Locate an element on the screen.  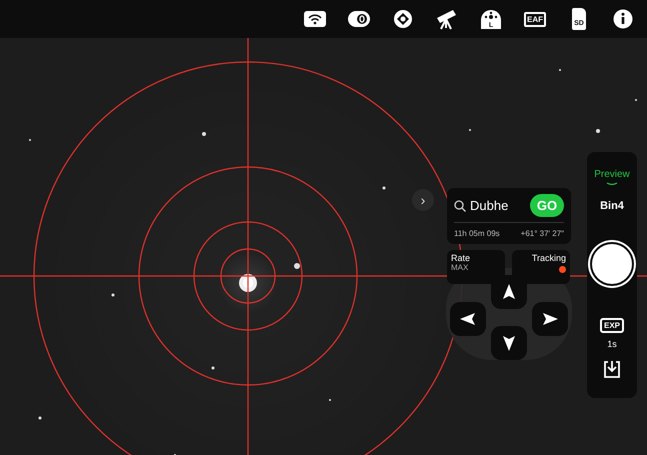
arrow-left-button is located at coordinates (468, 319).